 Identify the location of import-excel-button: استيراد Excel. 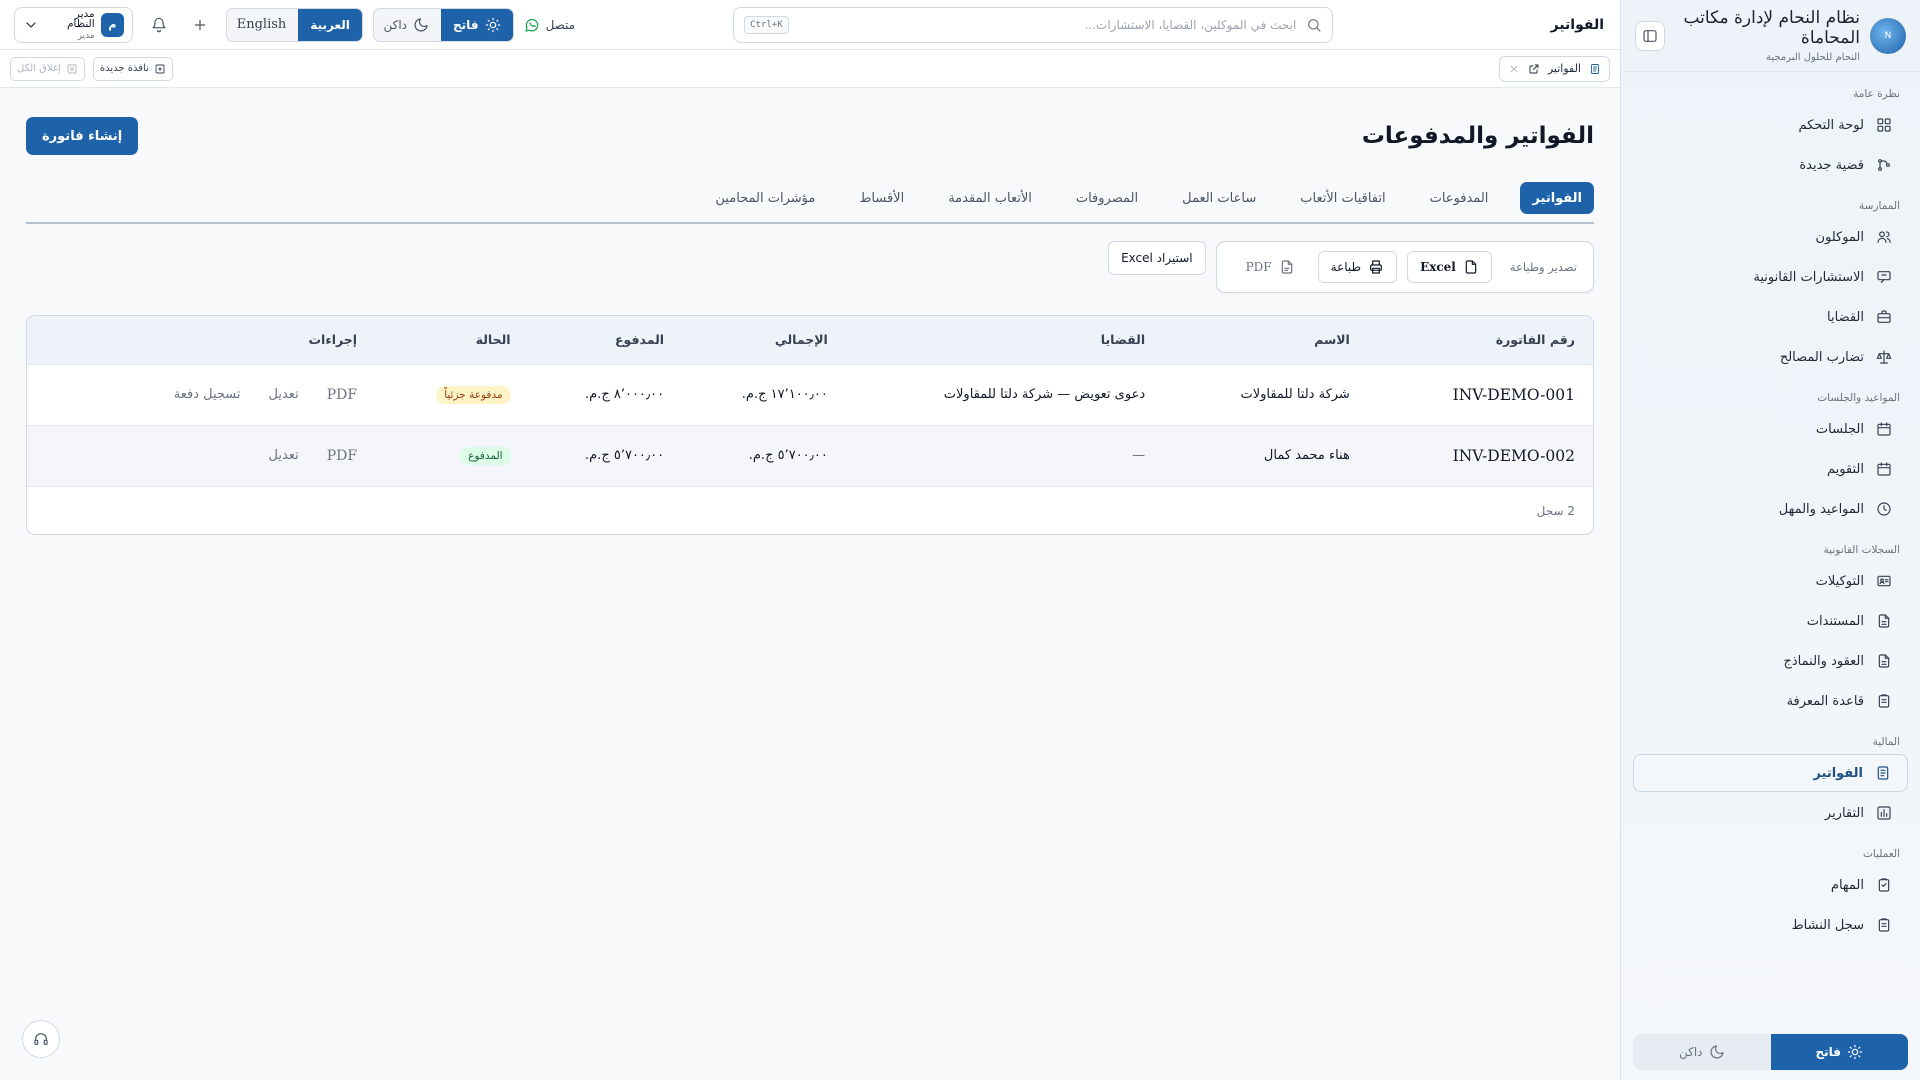
(1157, 258).